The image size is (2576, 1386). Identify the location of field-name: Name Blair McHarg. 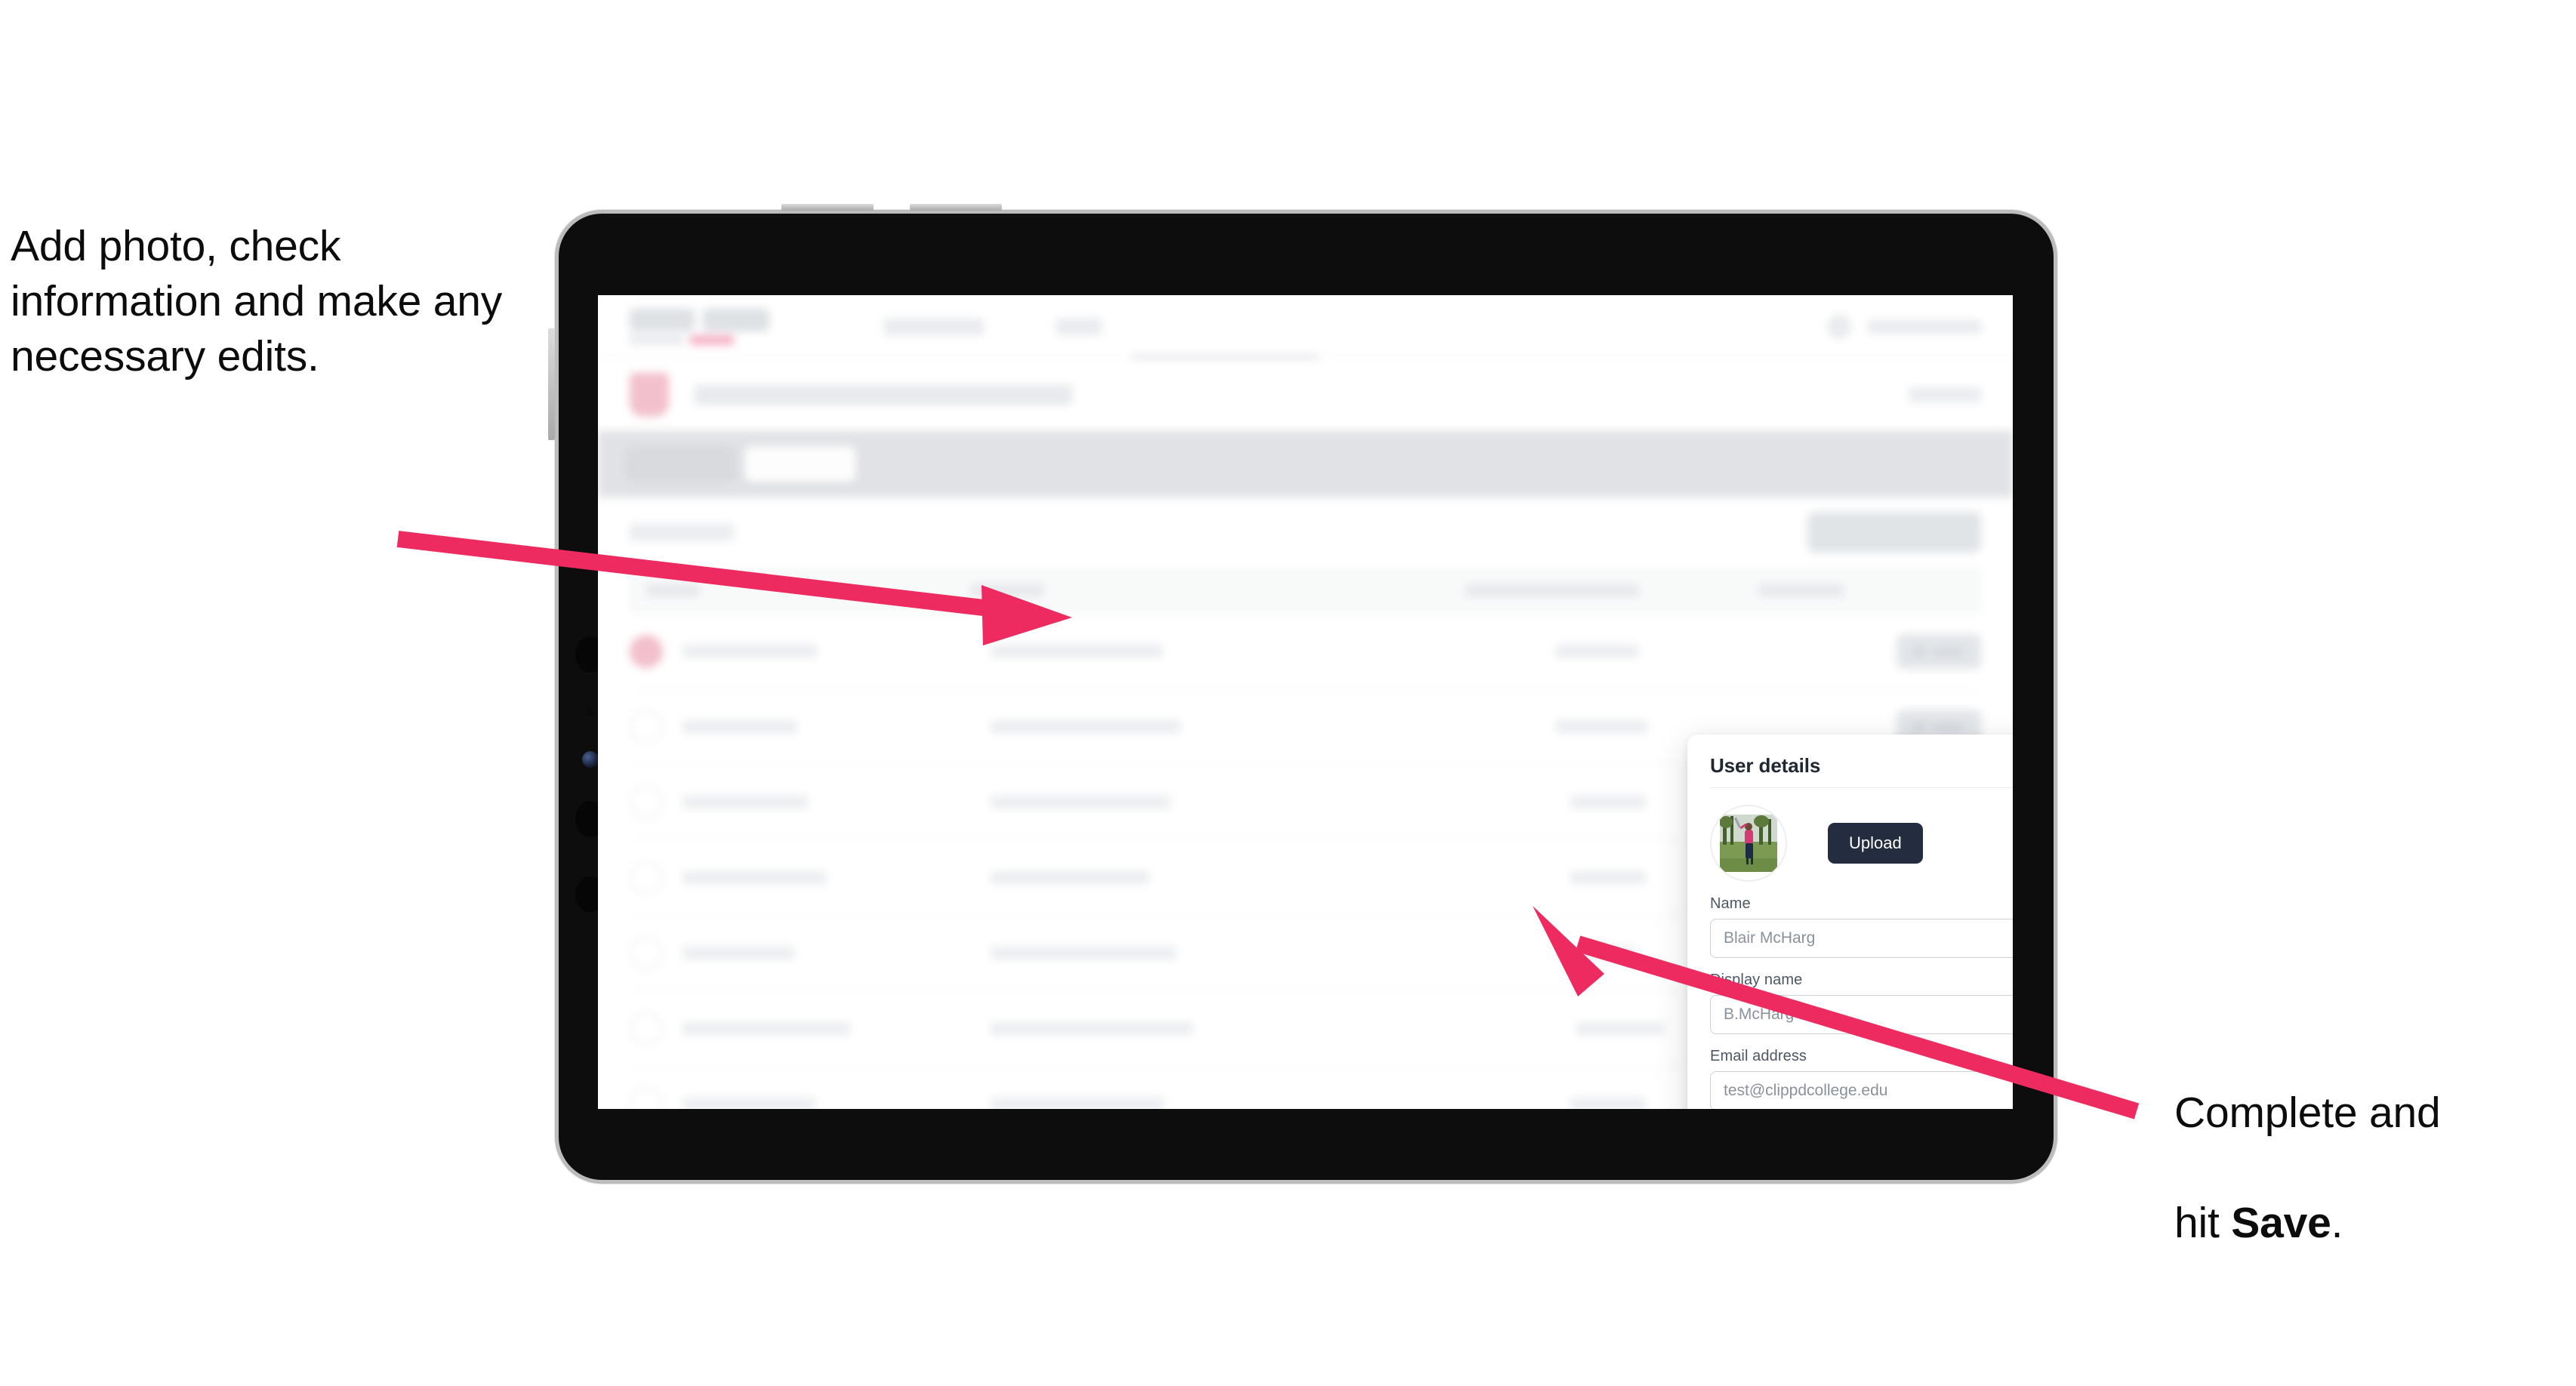
(1861, 926).